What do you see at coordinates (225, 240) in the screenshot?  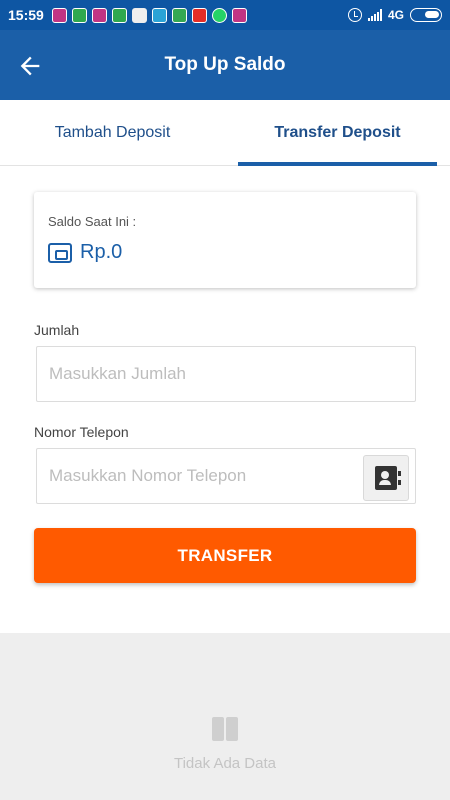 I see `balance-card: Saldo Saat Ini : Rp.0` at bounding box center [225, 240].